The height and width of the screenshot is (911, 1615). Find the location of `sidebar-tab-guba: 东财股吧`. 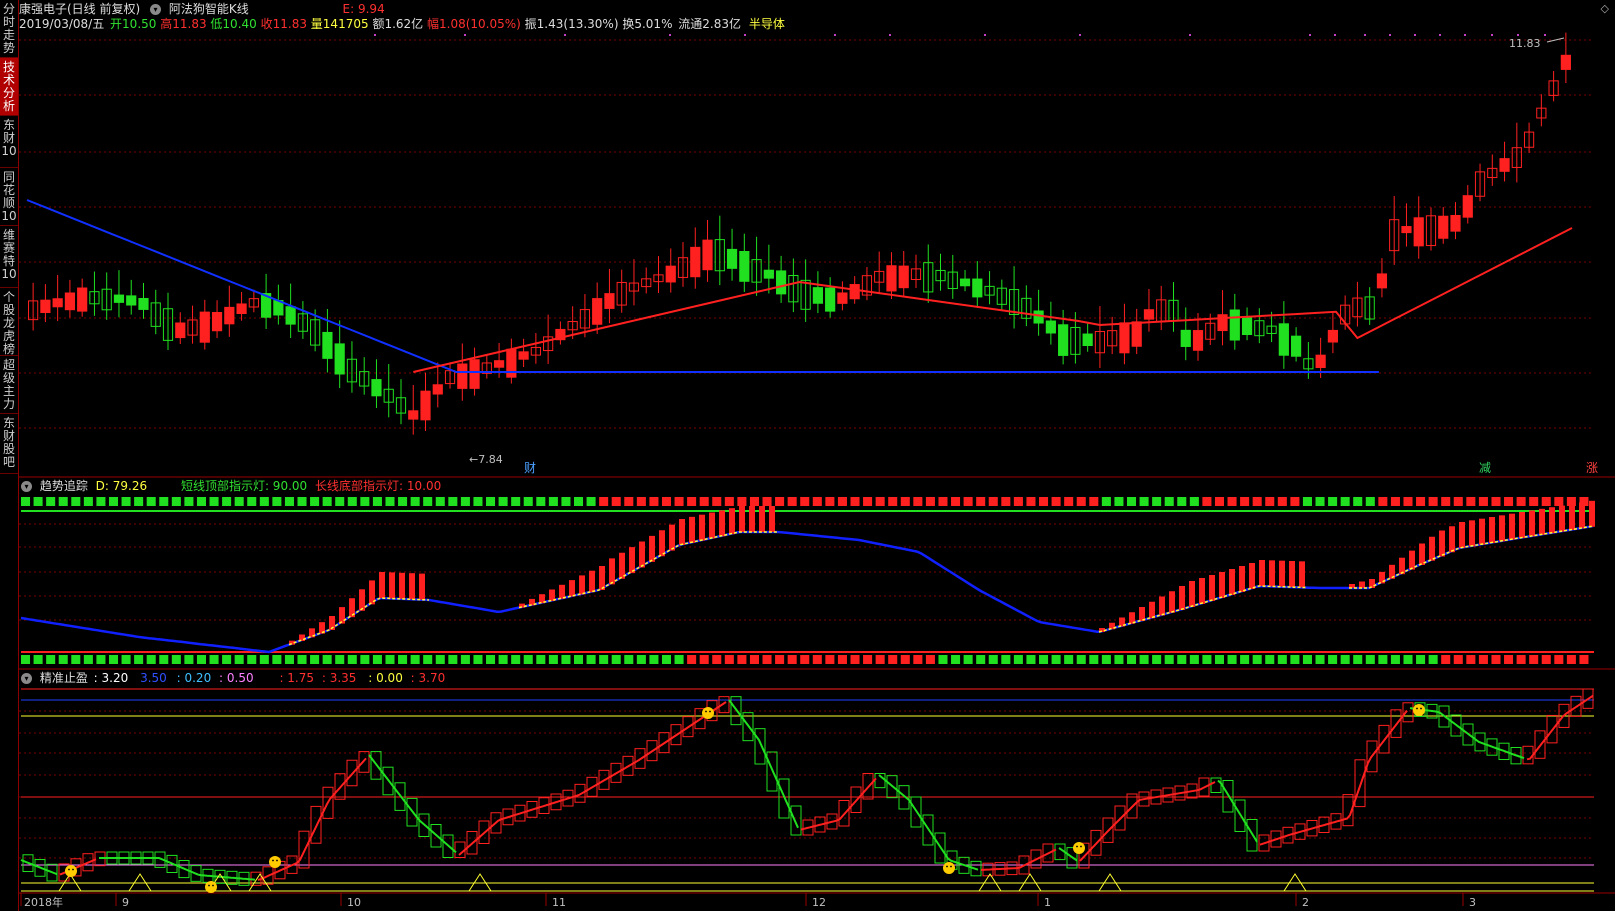

sidebar-tab-guba: 东财股吧 is located at coordinates (9, 444).